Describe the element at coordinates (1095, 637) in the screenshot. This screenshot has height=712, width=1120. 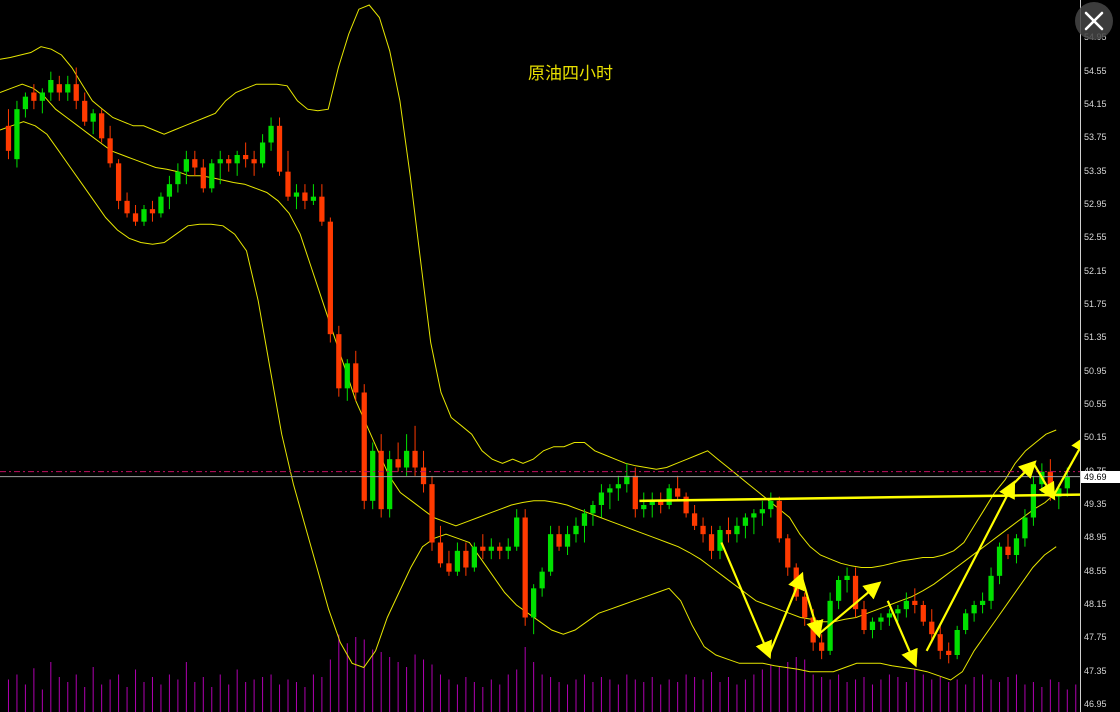
I see `y-tick-label: 47.75` at that location.